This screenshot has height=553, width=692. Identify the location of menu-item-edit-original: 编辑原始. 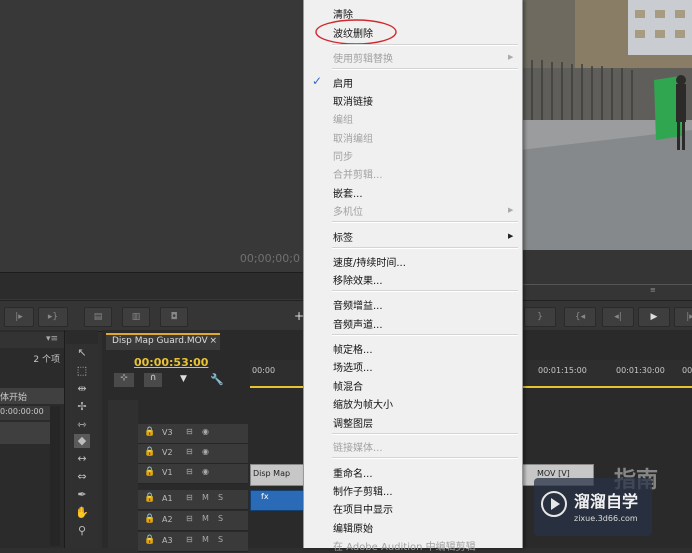
(353, 527).